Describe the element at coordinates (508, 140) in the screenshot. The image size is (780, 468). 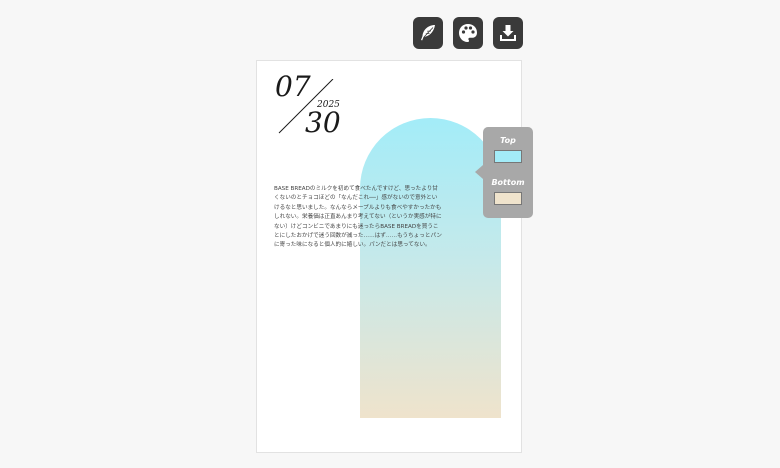
I see `top-color-label: Top` at that location.